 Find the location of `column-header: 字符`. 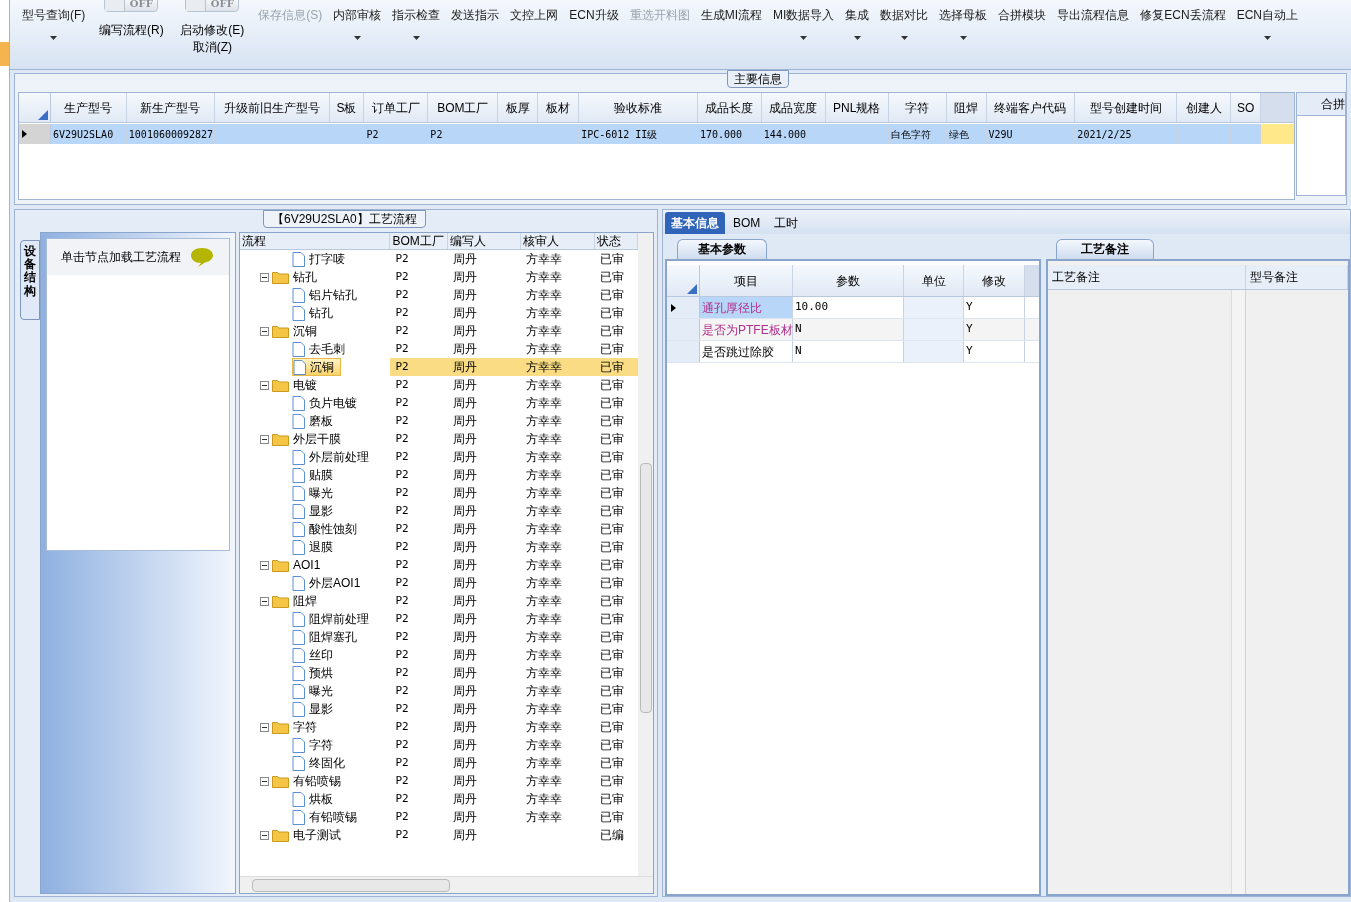

column-header: 字符 is located at coordinates (917, 107).